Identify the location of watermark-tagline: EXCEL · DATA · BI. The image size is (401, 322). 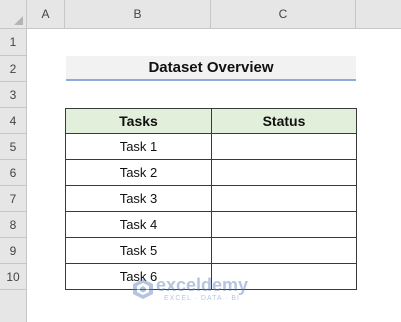
(202, 298).